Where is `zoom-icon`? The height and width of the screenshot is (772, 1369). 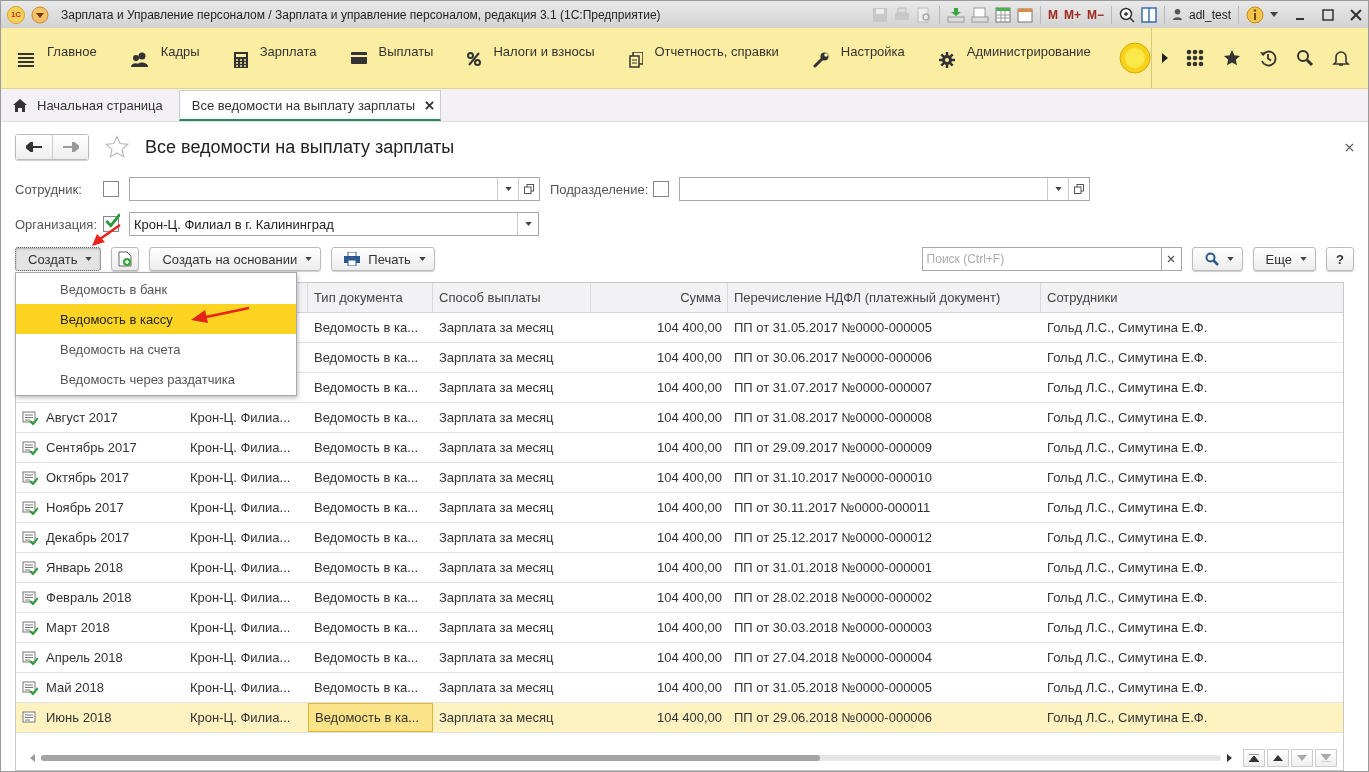
zoom-icon is located at coordinates (1126, 14).